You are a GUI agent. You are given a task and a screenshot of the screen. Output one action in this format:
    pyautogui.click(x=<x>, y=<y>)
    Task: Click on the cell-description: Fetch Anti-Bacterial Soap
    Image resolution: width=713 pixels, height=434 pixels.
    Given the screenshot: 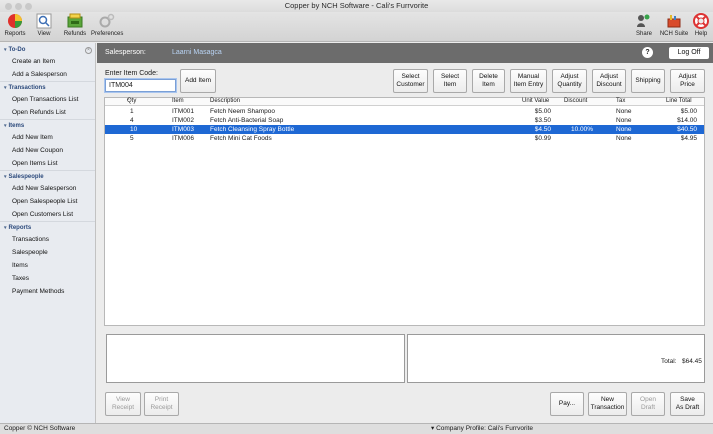 What is the action you would take?
    pyautogui.click(x=247, y=120)
    